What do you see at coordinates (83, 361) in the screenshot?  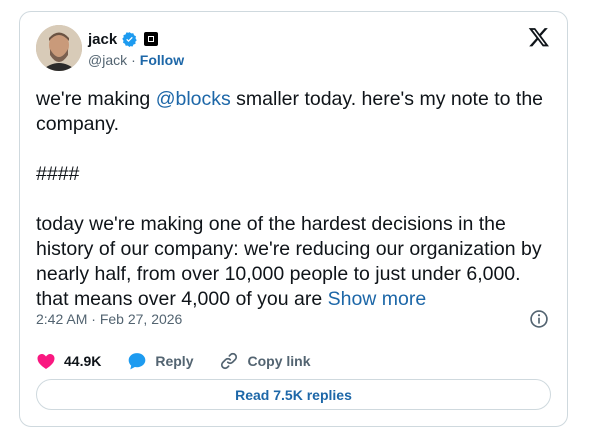 I see `like-count: 44.9K` at bounding box center [83, 361].